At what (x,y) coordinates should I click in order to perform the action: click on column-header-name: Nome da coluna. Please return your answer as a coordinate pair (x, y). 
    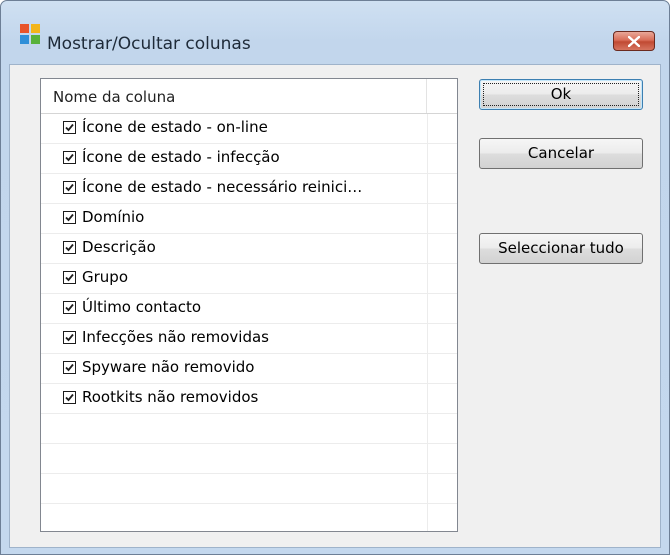
    Looking at the image, I should click on (234, 96).